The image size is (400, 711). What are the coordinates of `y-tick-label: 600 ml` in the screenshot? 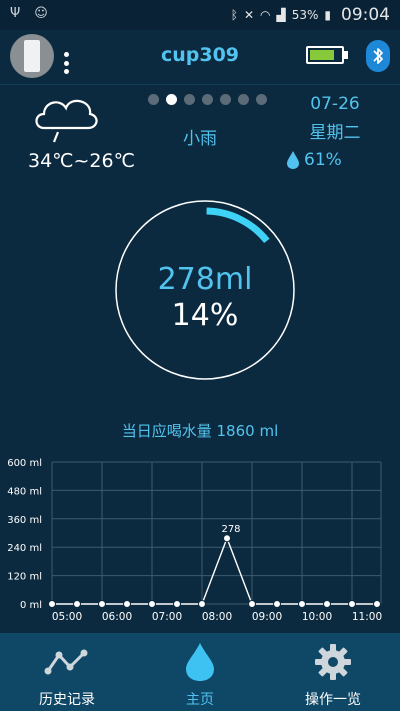 It's located at (24, 463).